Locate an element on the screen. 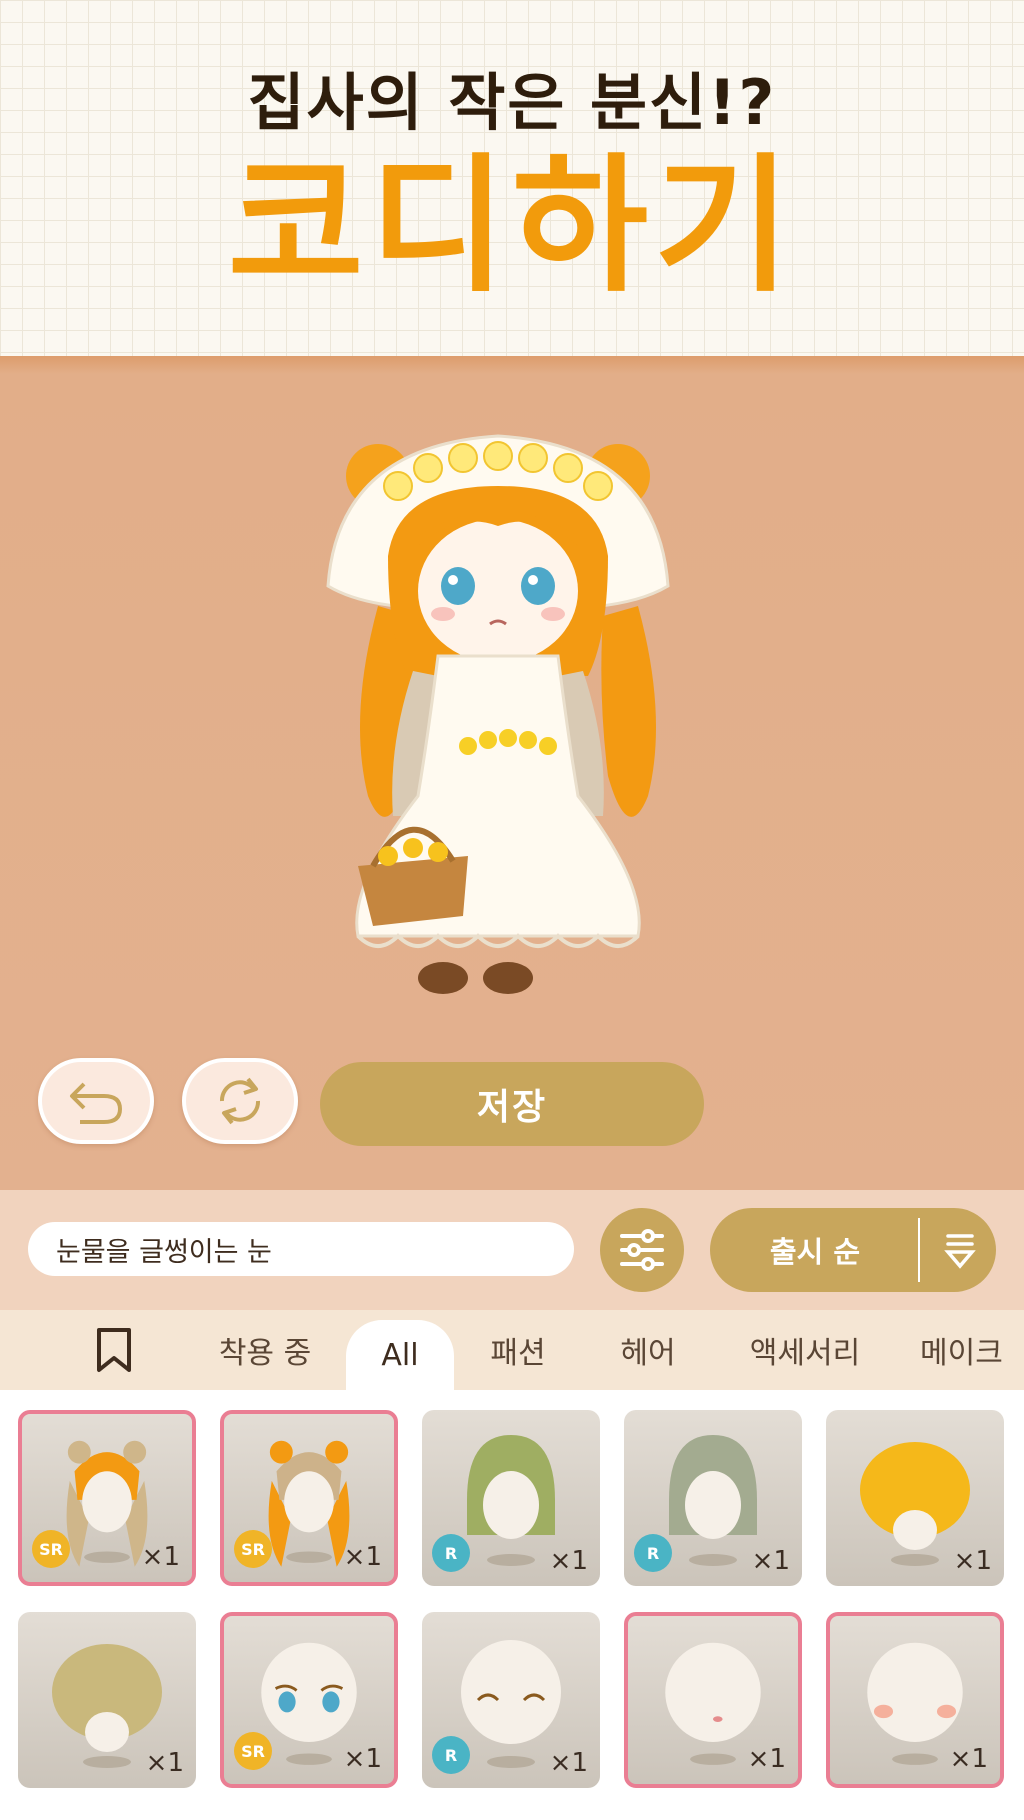 This screenshot has height=1820, width=1024. undo-icon is located at coordinates (96, 1103).